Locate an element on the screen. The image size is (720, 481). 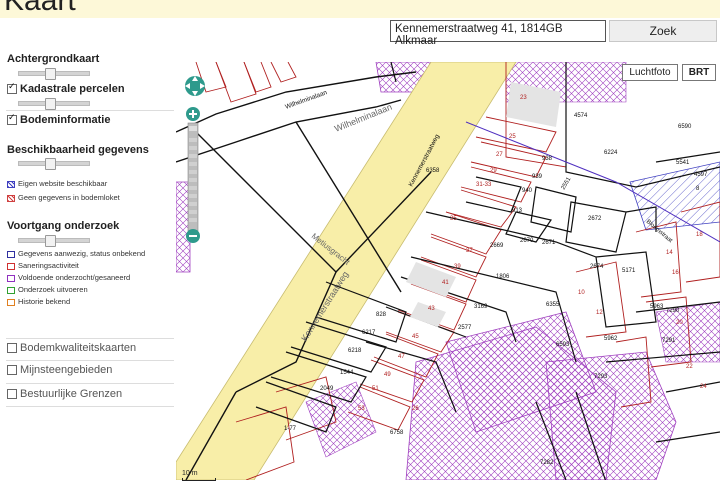
legend-item: Gegevens aanwezig, status onbekend is located at coordinates (76, 254).